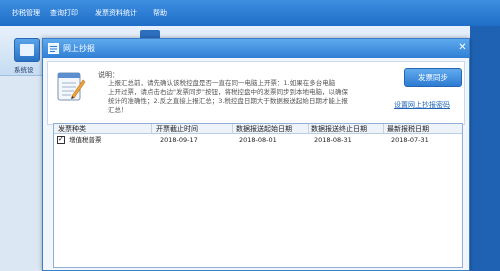  Describe the element at coordinates (228, 92) in the screenshot. I see `note-line: 上开过票，请点击右边"发票同步"按钮，将税控盘中的发票同步到本地电脑，以确保` at that location.